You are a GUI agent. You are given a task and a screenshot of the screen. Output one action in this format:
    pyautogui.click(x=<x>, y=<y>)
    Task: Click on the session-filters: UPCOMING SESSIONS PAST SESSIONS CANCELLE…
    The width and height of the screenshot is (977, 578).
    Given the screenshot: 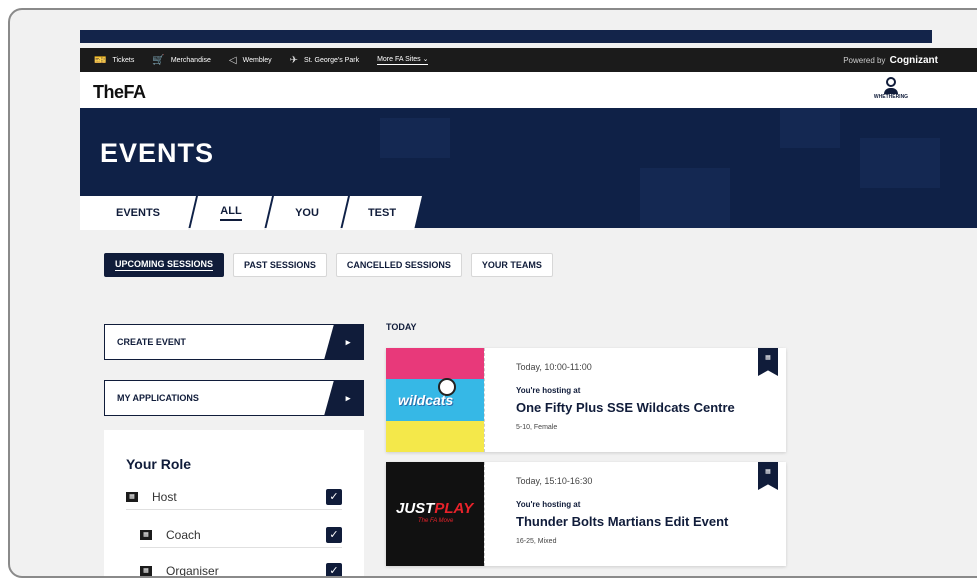 What is the action you would take?
    pyautogui.click(x=333, y=265)
    